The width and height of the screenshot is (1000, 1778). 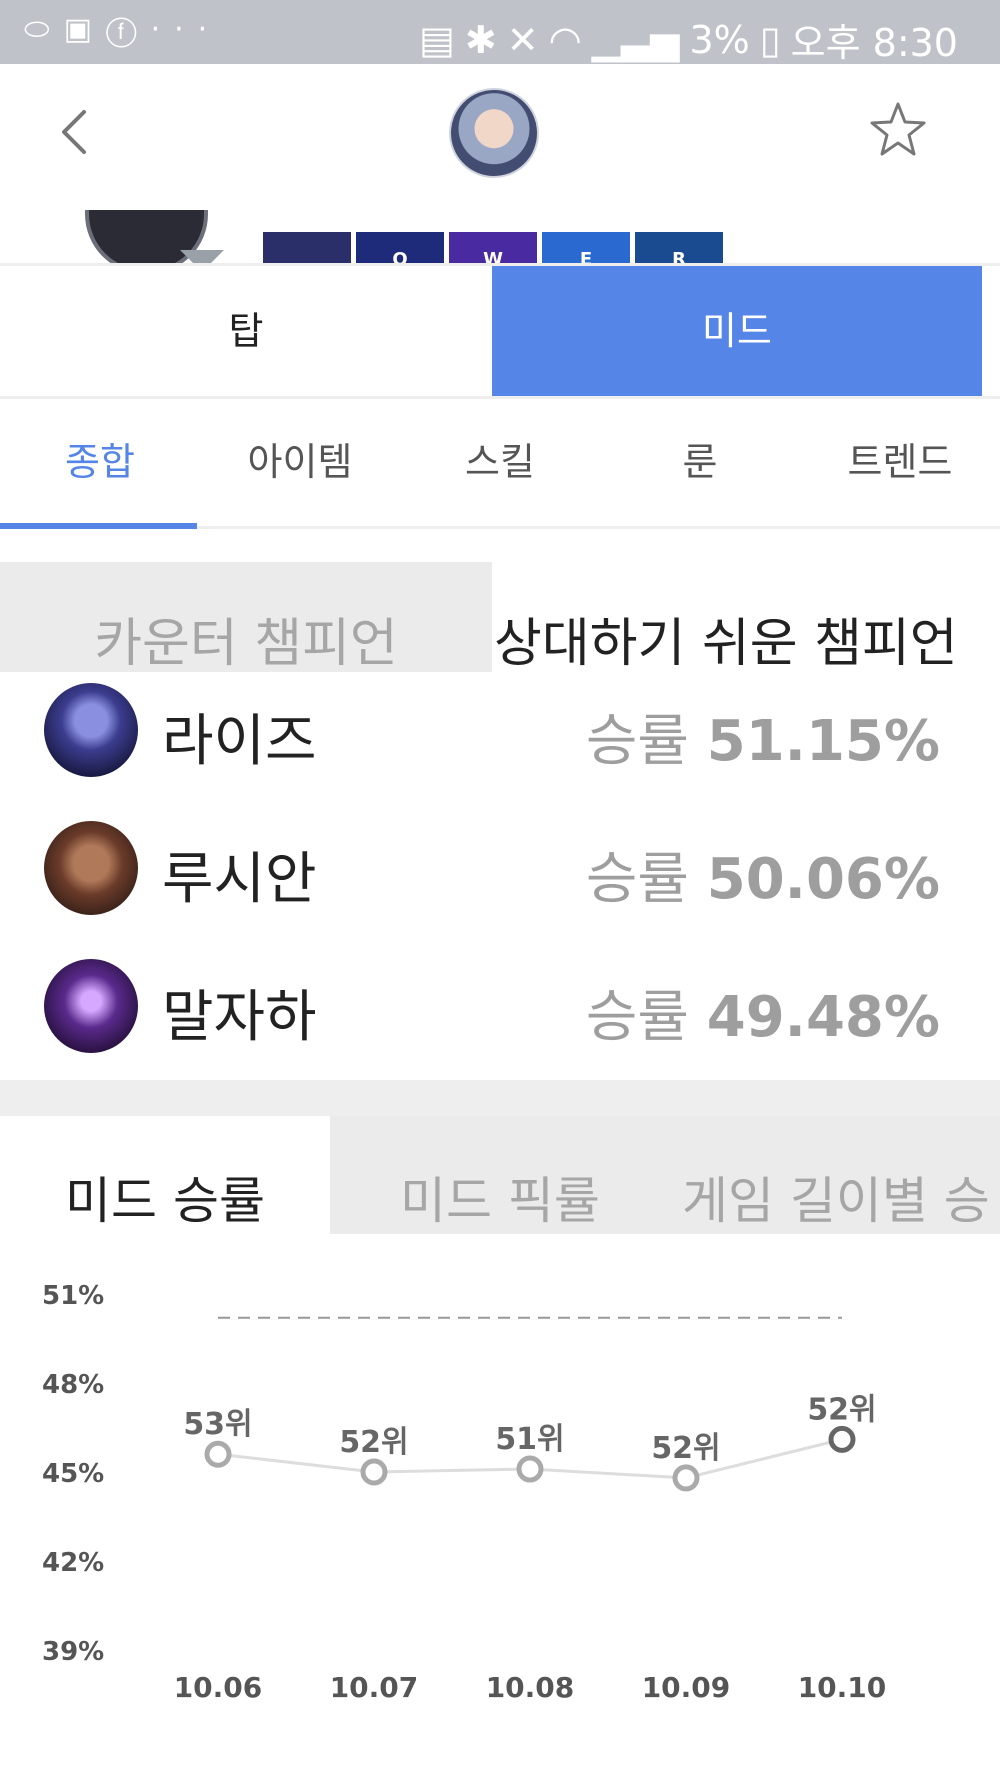 I want to click on status-right: ▤ ✱ ✕ ◠ ▁▃▅ 3% ▯ 오후 8:30, so click(x=688, y=39).